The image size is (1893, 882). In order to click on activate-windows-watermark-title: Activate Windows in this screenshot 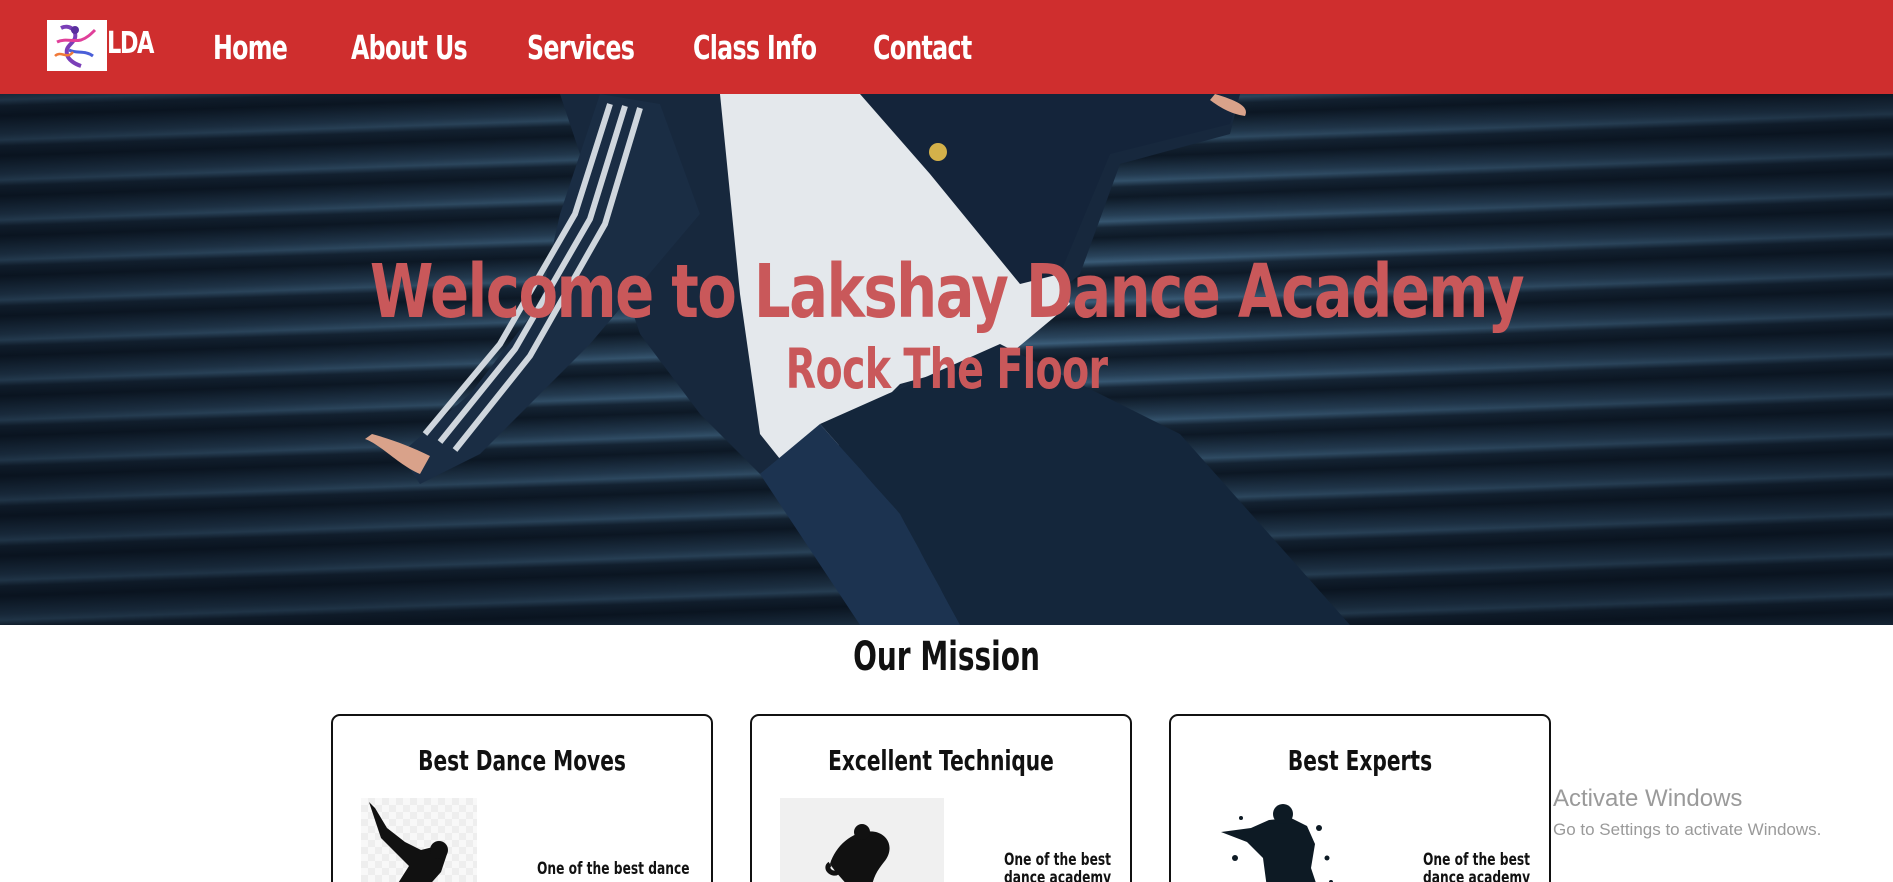, I will do `click(1648, 798)`.